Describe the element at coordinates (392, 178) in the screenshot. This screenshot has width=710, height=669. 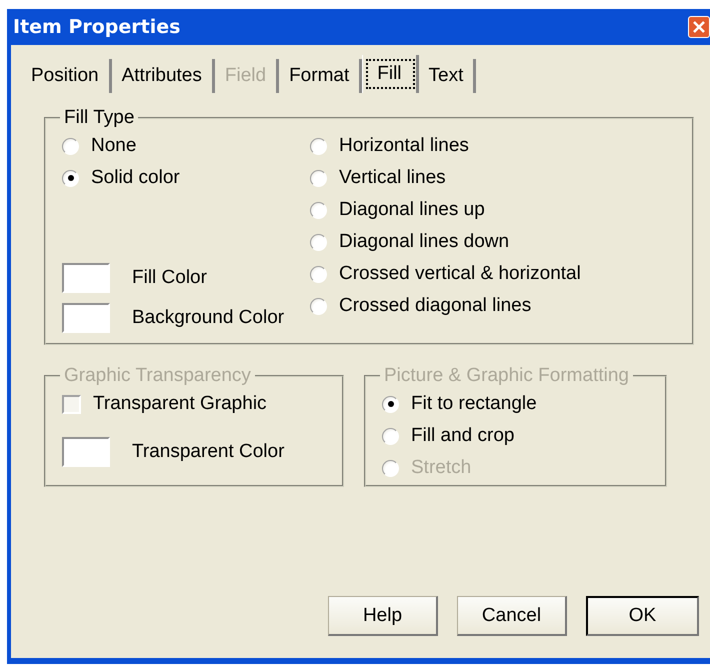
I see `option-label: Vertical lines` at that location.